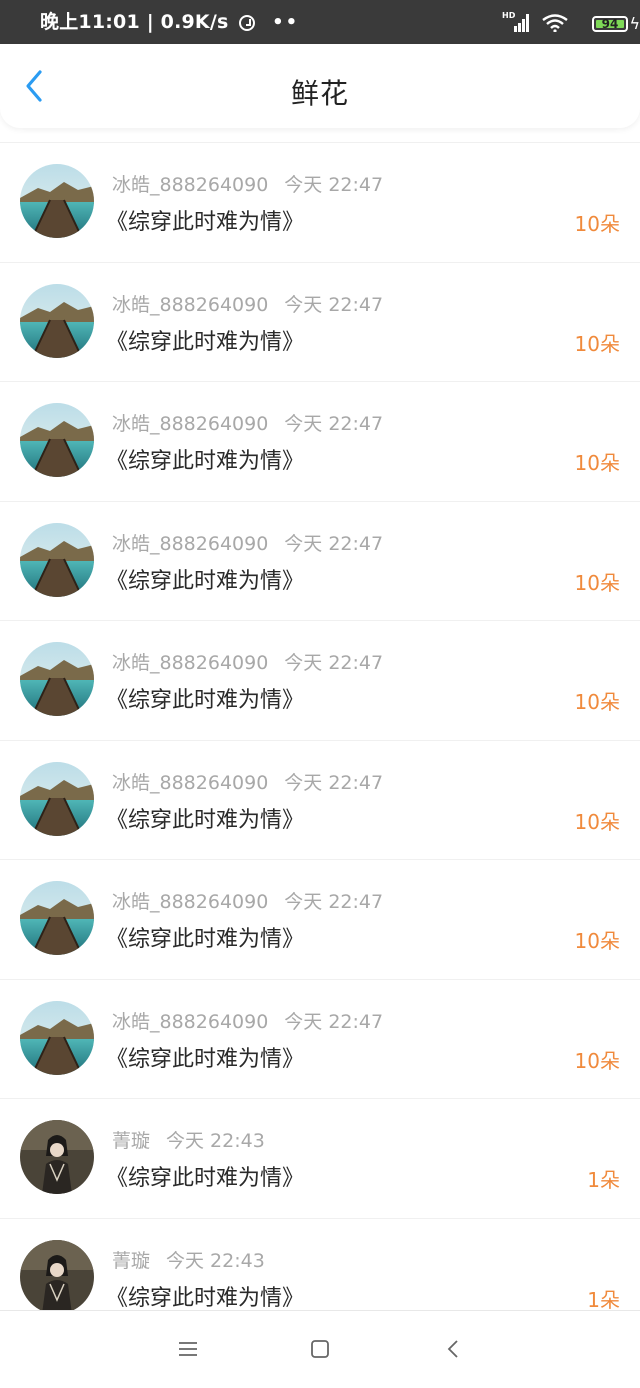  I want to click on network-label: HD, so click(509, 15).